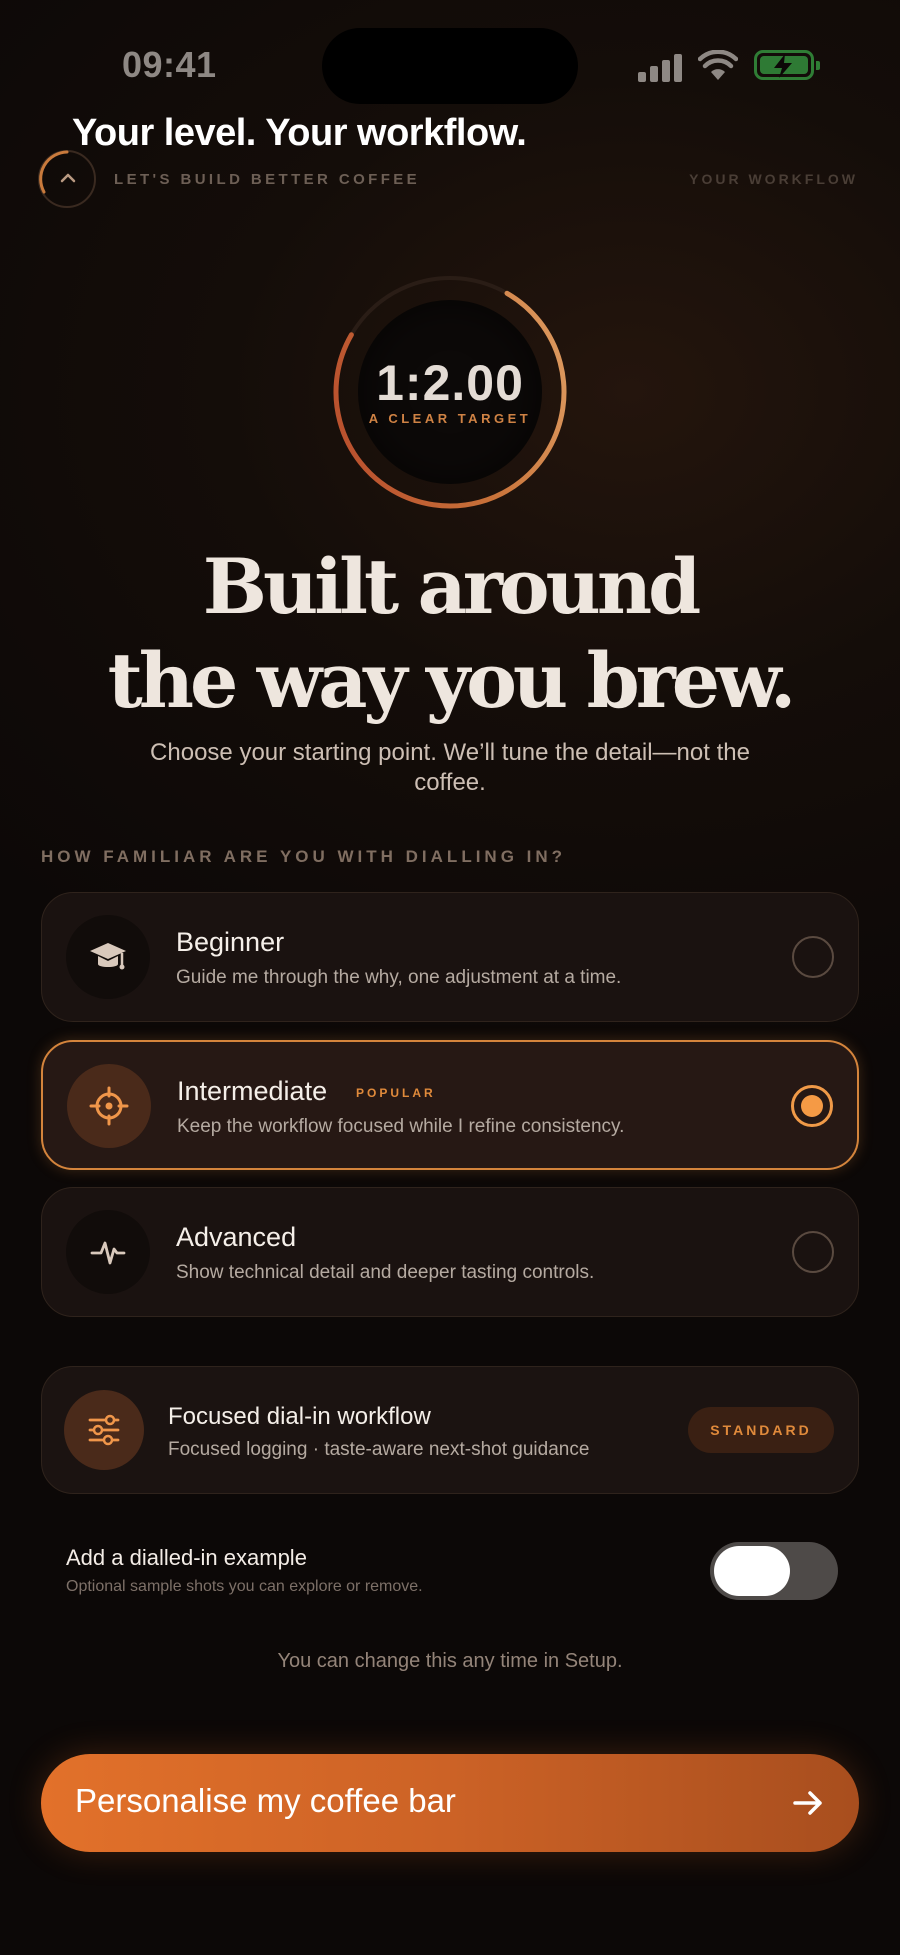 This screenshot has width=900, height=1955. I want to click on option-title: Intermediate, so click(252, 1091).